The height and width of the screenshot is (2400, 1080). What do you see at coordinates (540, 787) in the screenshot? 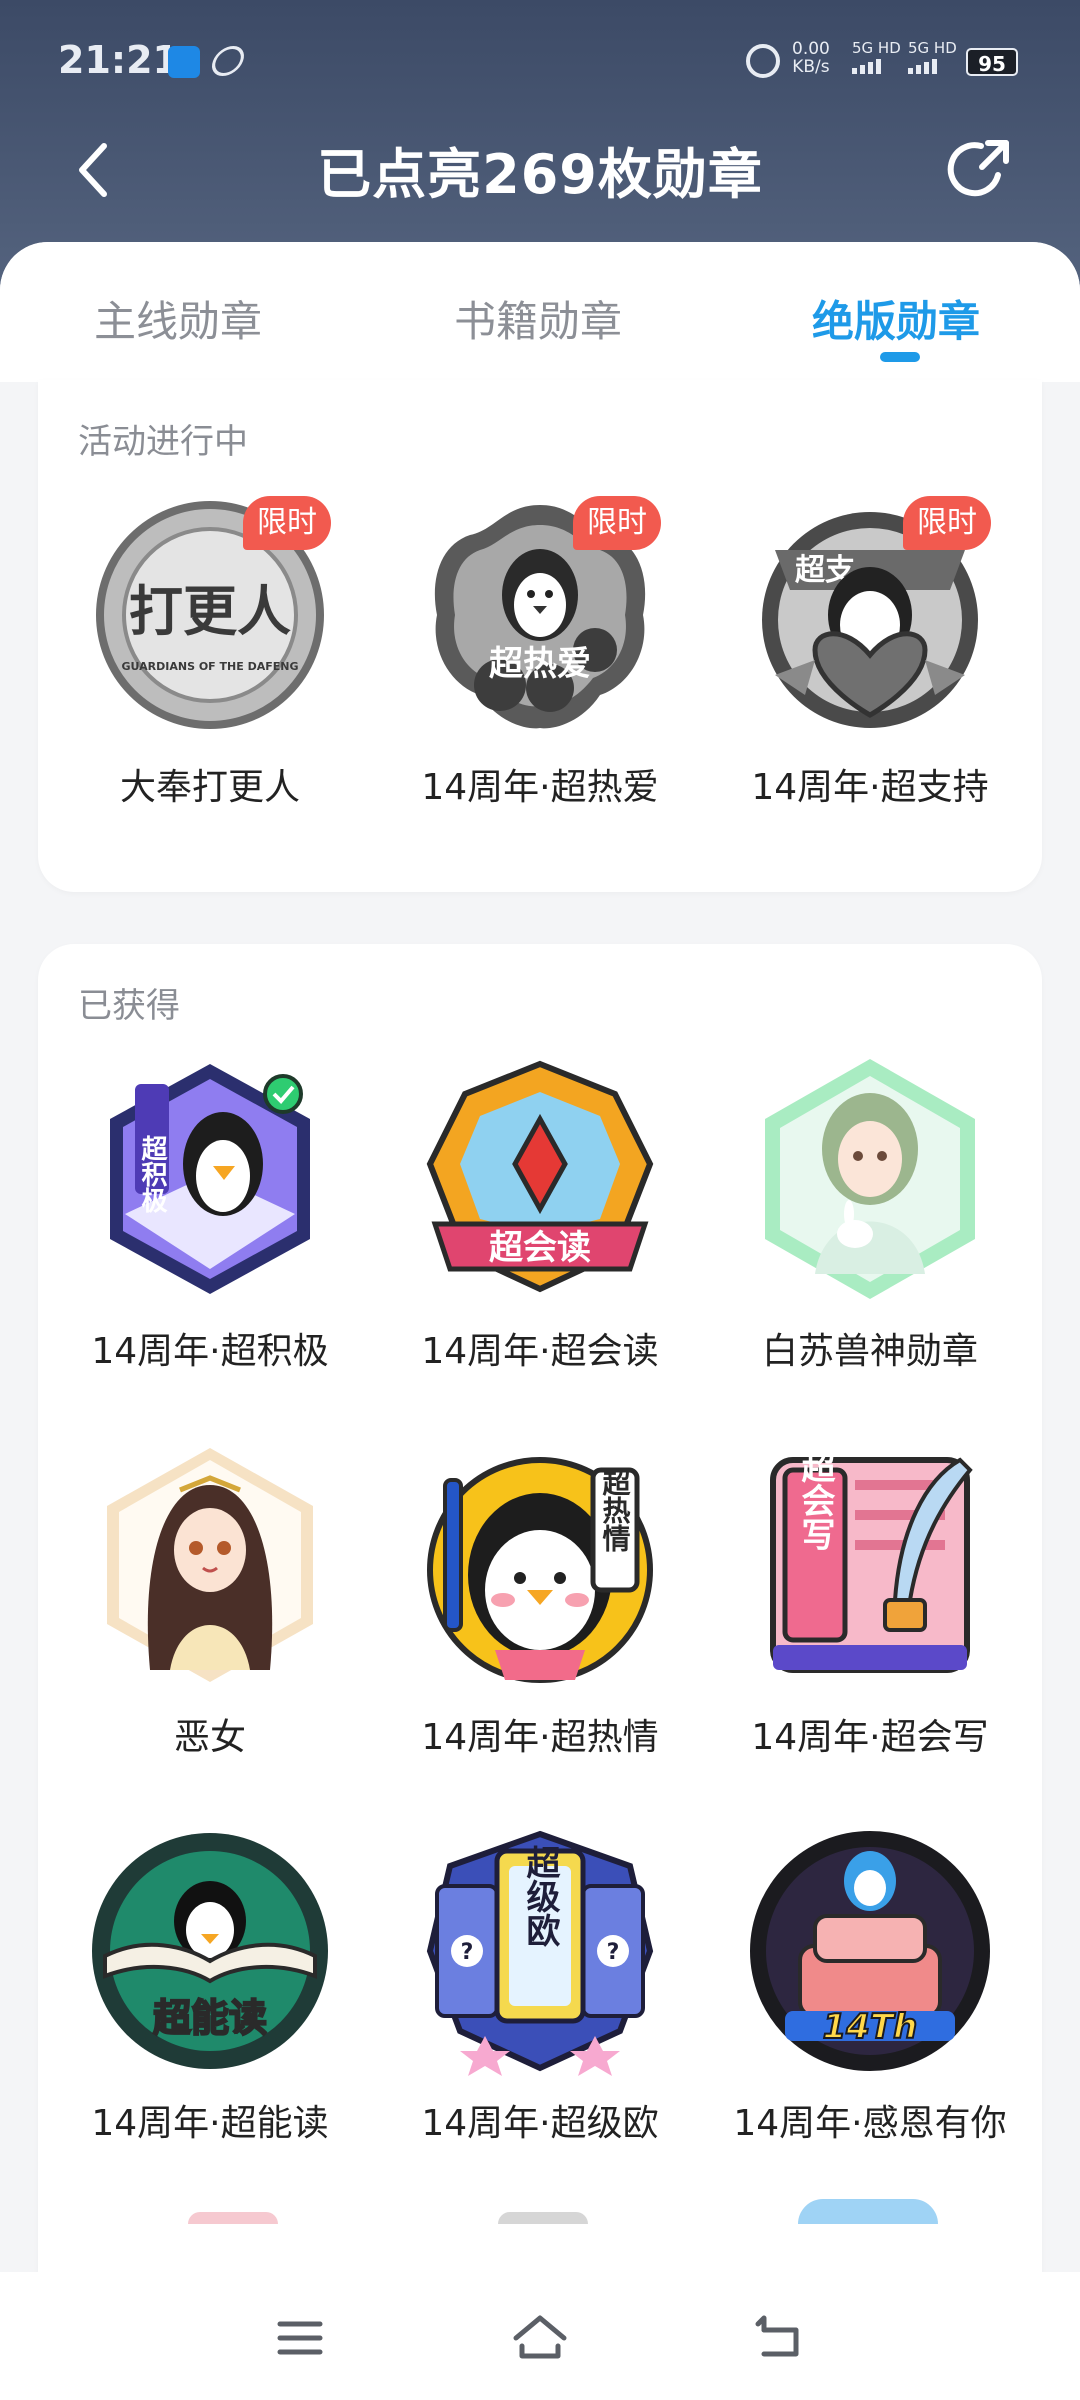
I see `badge-label: 14周年·超热爱` at bounding box center [540, 787].